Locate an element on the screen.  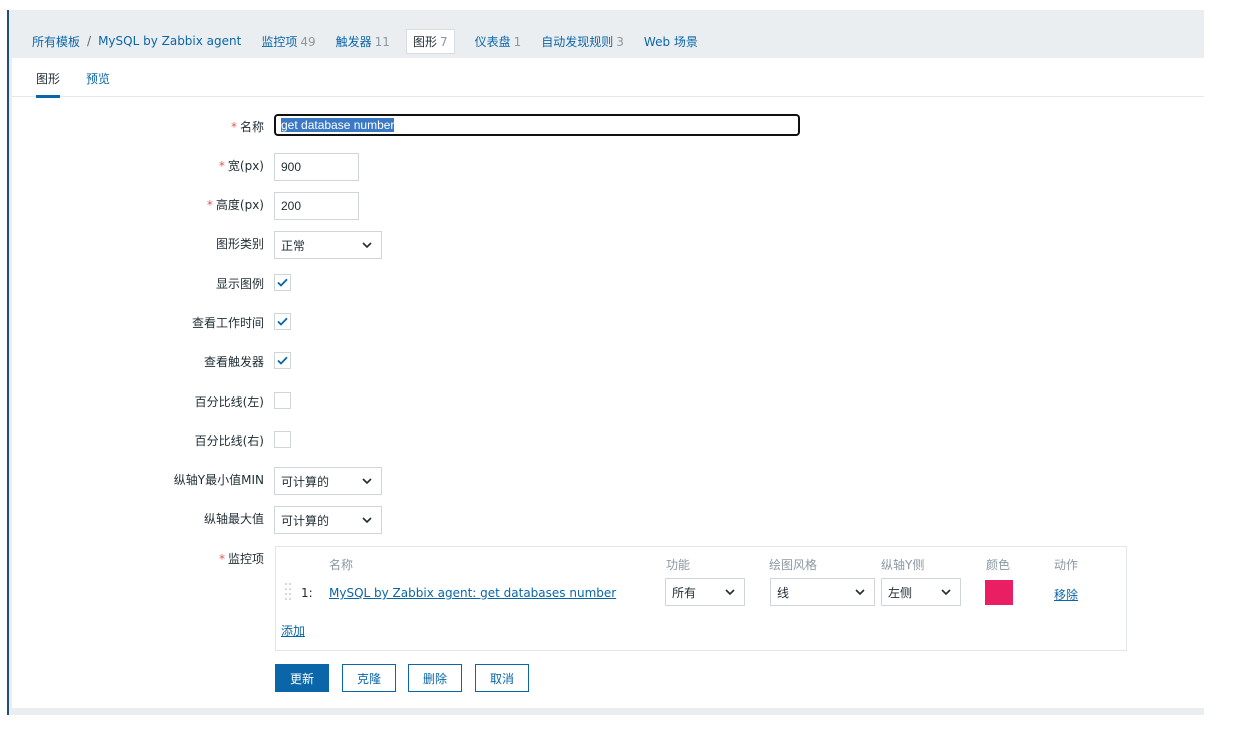
y-max-label: 纵轴最大值 is located at coordinates (233, 519).